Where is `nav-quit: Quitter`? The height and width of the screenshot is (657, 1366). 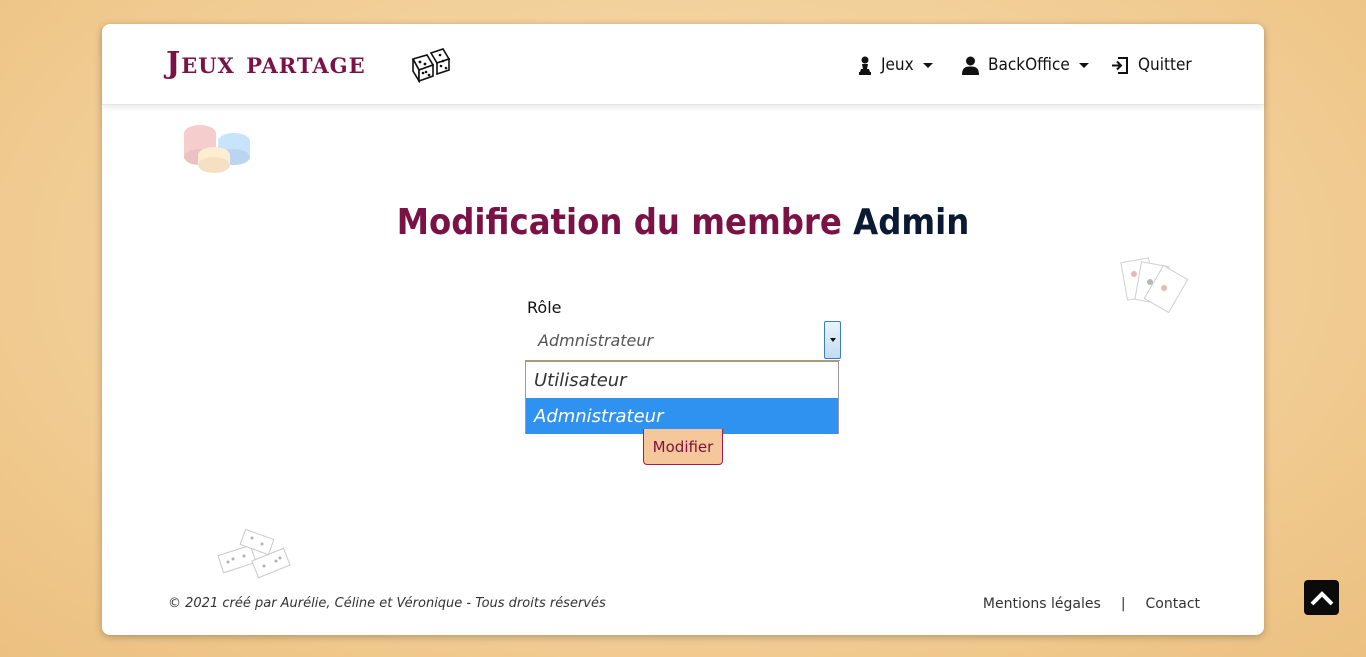 nav-quit: Quitter is located at coordinates (1151, 65).